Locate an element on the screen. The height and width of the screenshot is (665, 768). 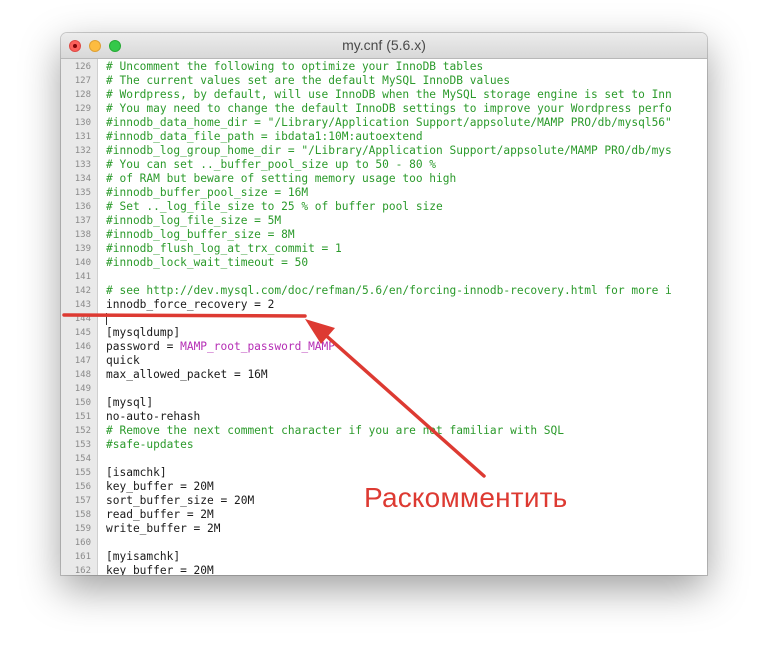
code-text: password = MAMP_root_password_MAMP is located at coordinates (220, 347).